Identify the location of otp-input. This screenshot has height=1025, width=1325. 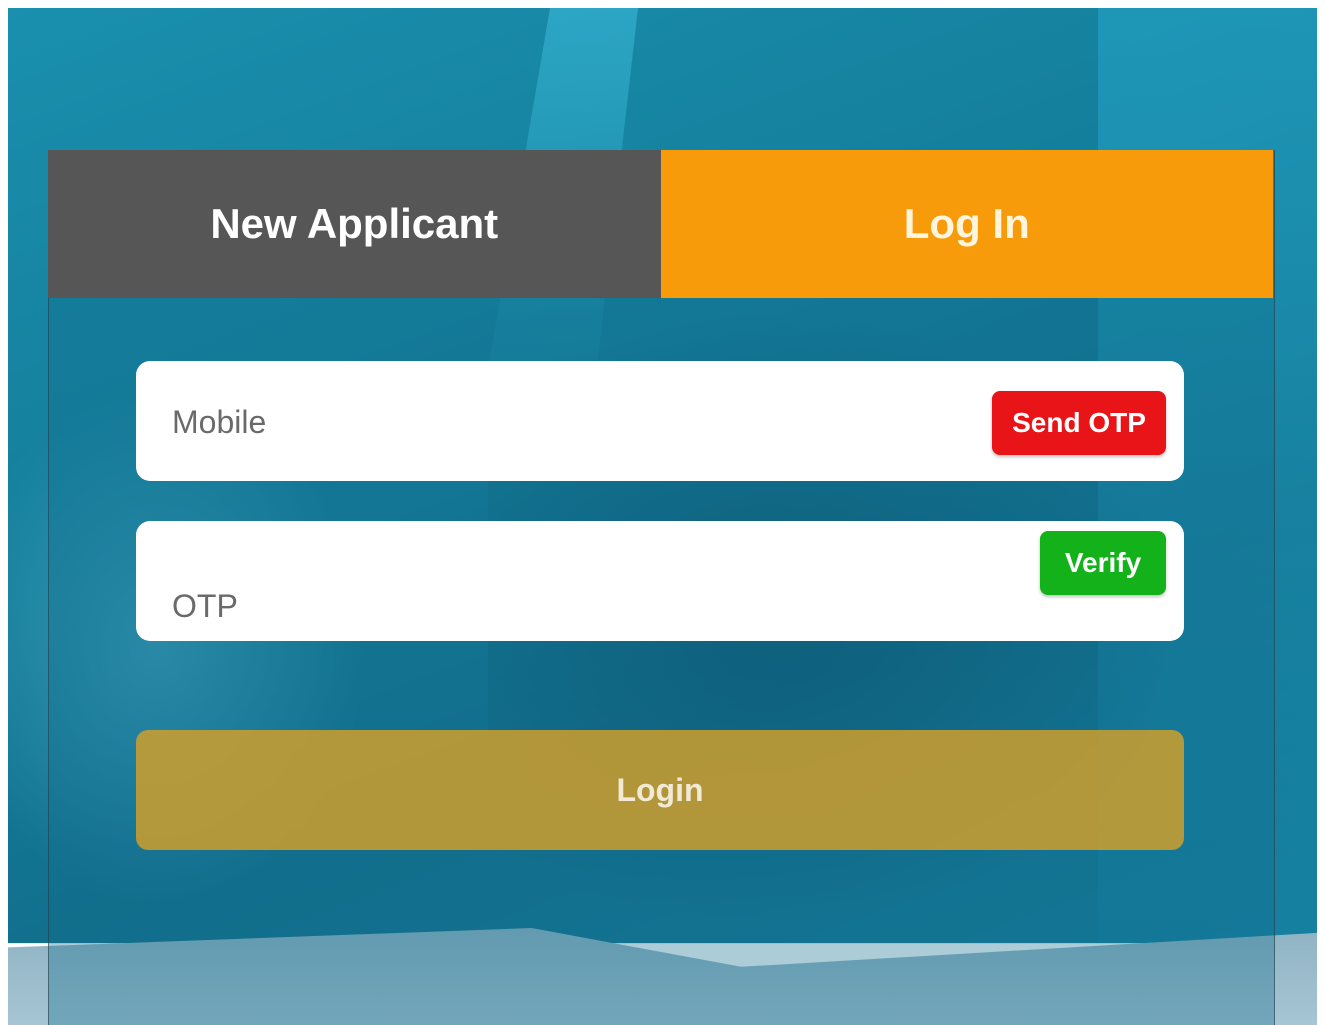
(562, 606).